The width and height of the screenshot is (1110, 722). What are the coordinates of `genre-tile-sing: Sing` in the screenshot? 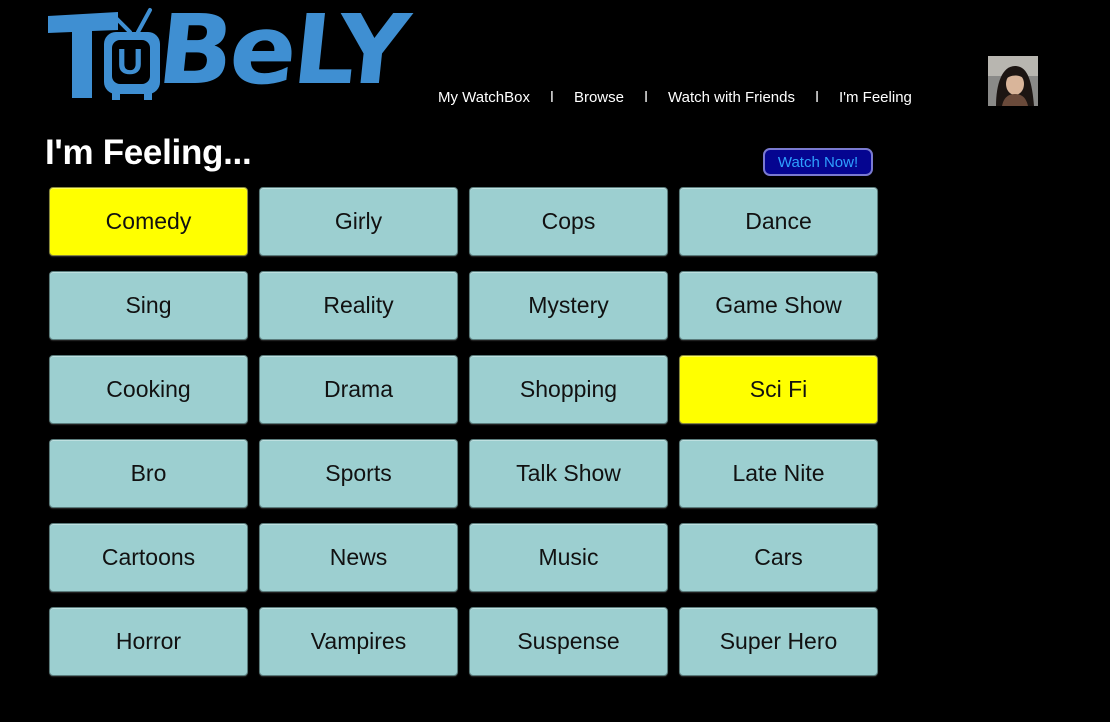 It's located at (148, 305).